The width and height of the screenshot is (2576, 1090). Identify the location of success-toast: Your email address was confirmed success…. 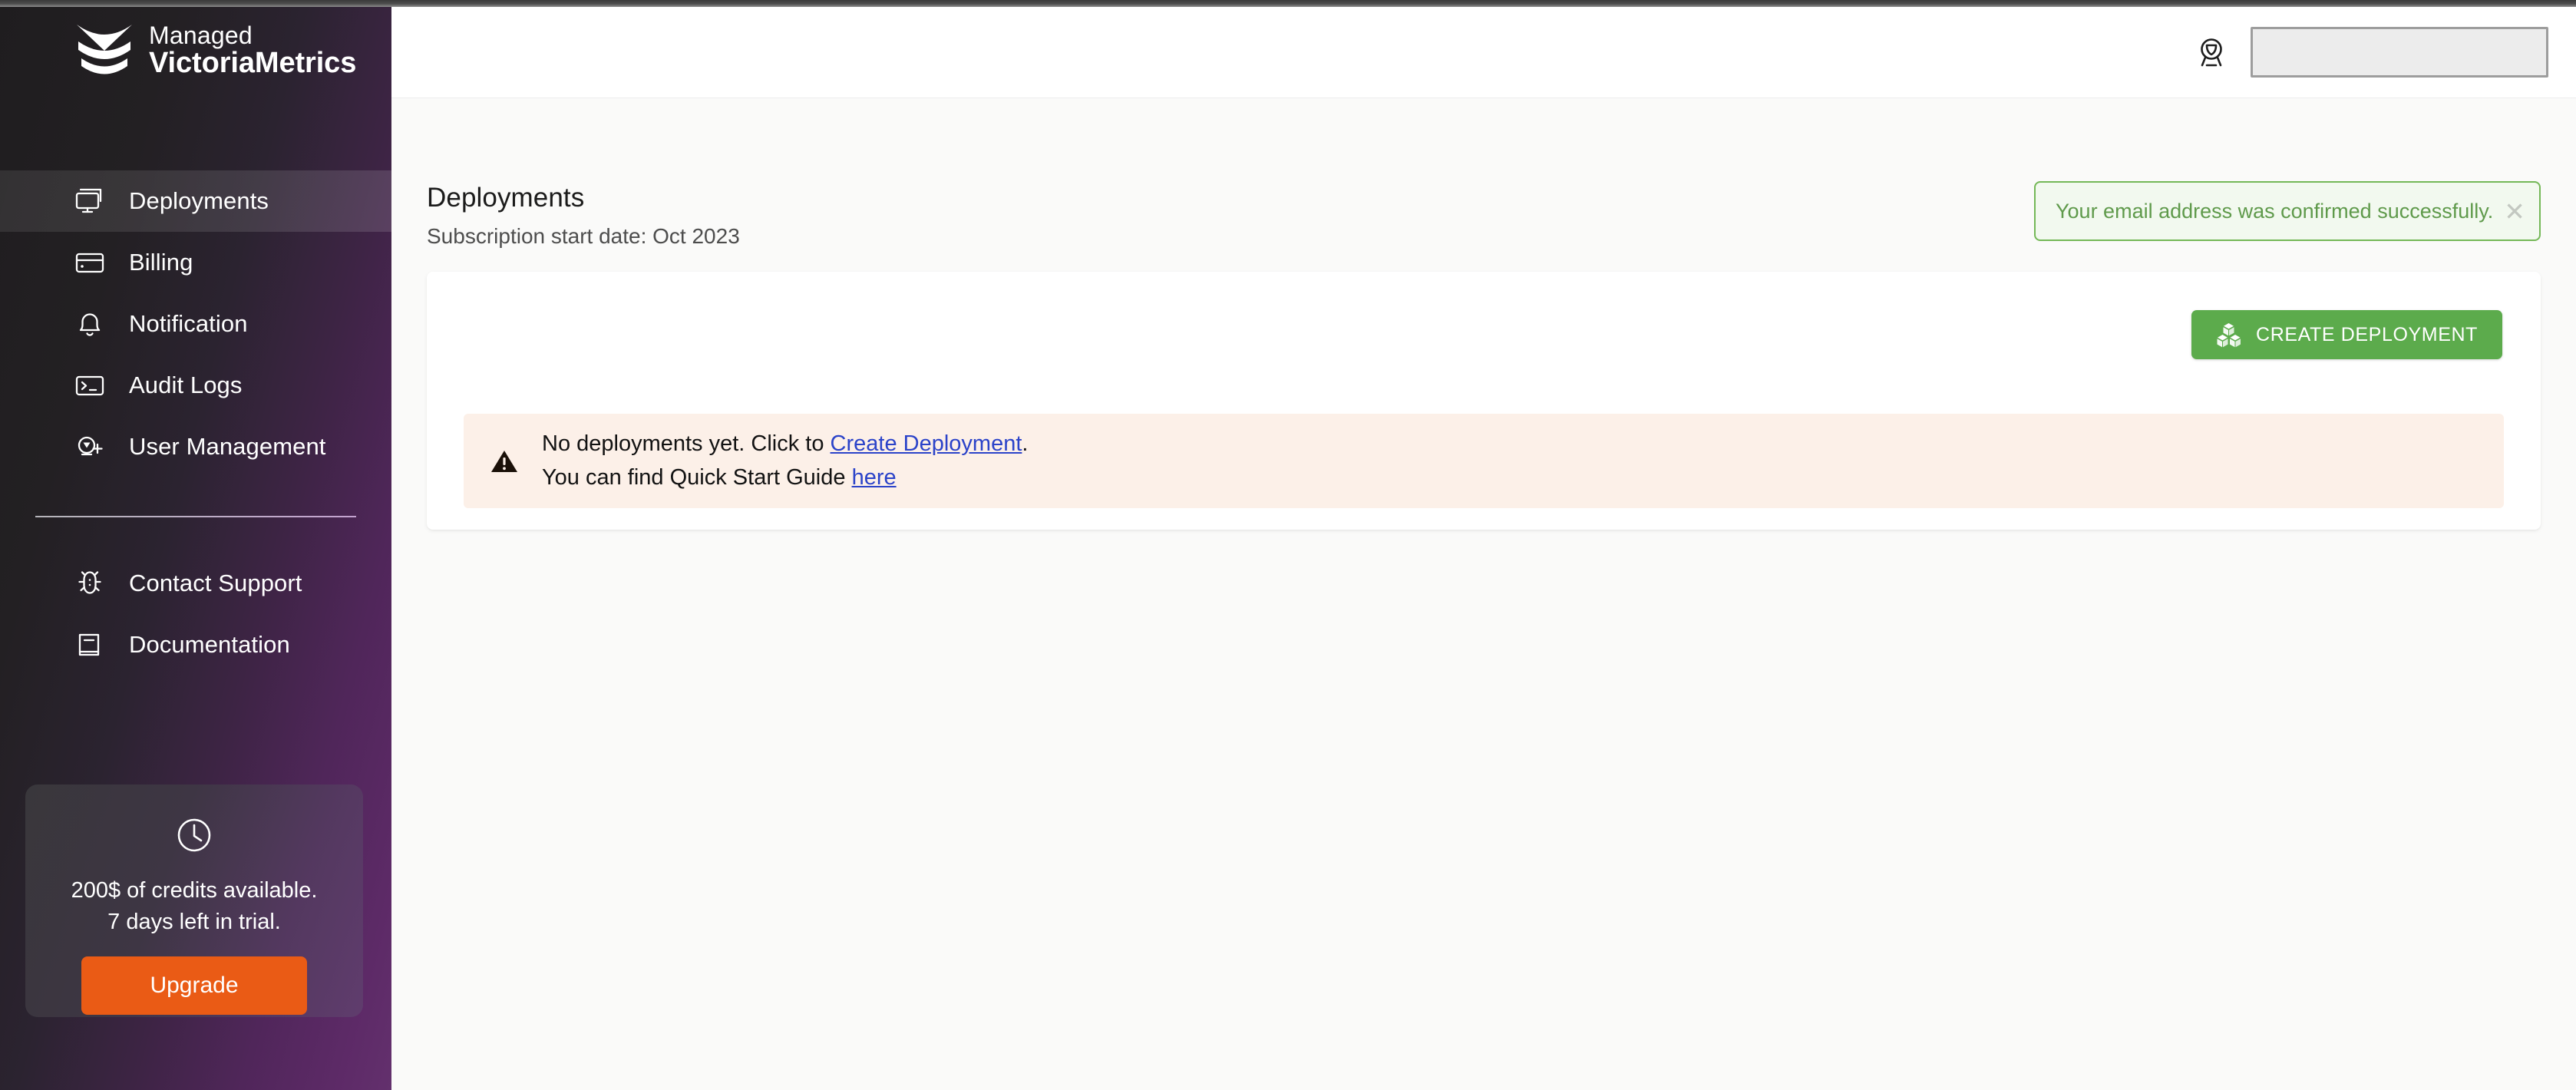
(2287, 211).